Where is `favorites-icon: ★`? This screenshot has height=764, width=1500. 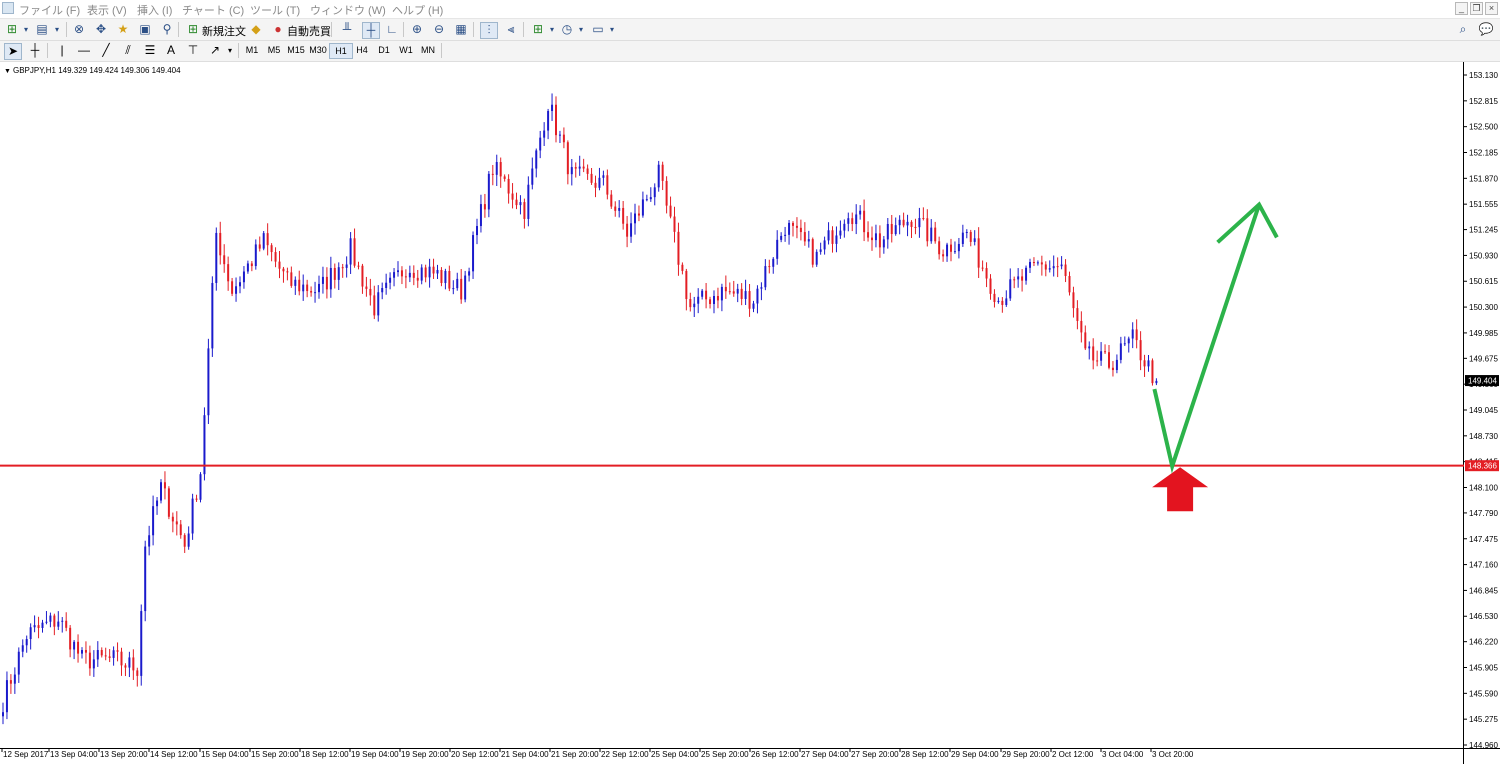 favorites-icon: ★ is located at coordinates (123, 29).